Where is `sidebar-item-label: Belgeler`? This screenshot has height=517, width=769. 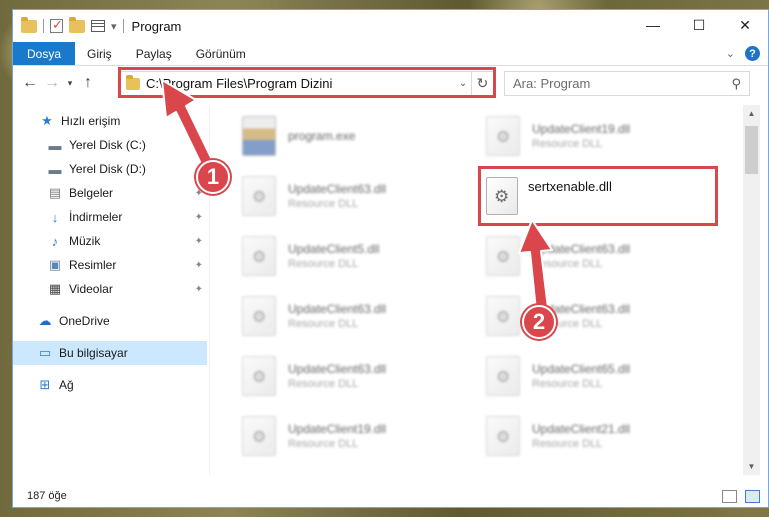
sidebar-item-label: Belgeler is located at coordinates (91, 193).